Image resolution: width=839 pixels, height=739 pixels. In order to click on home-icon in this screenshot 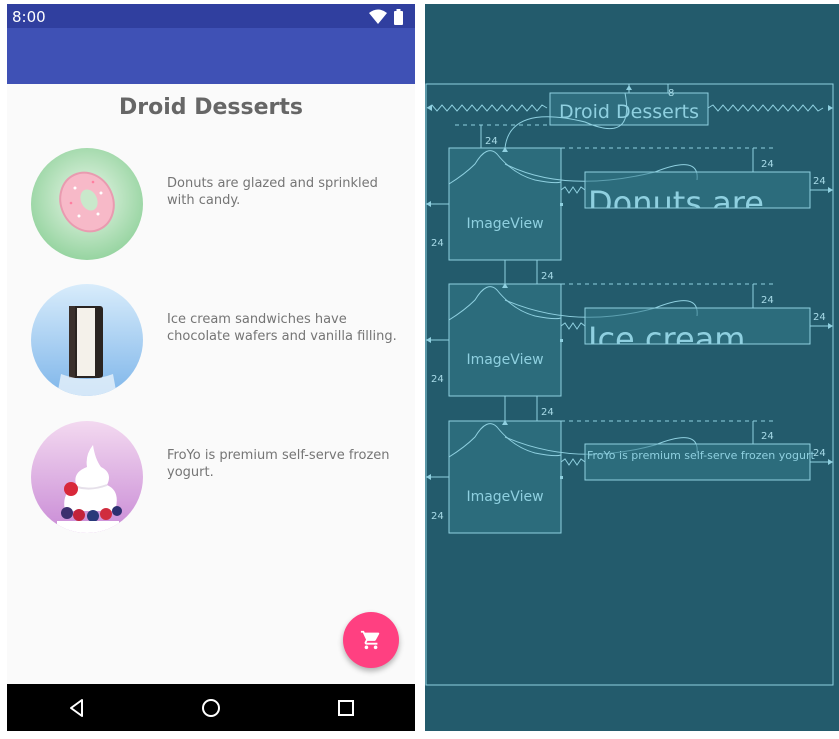, I will do `click(211, 708)`.